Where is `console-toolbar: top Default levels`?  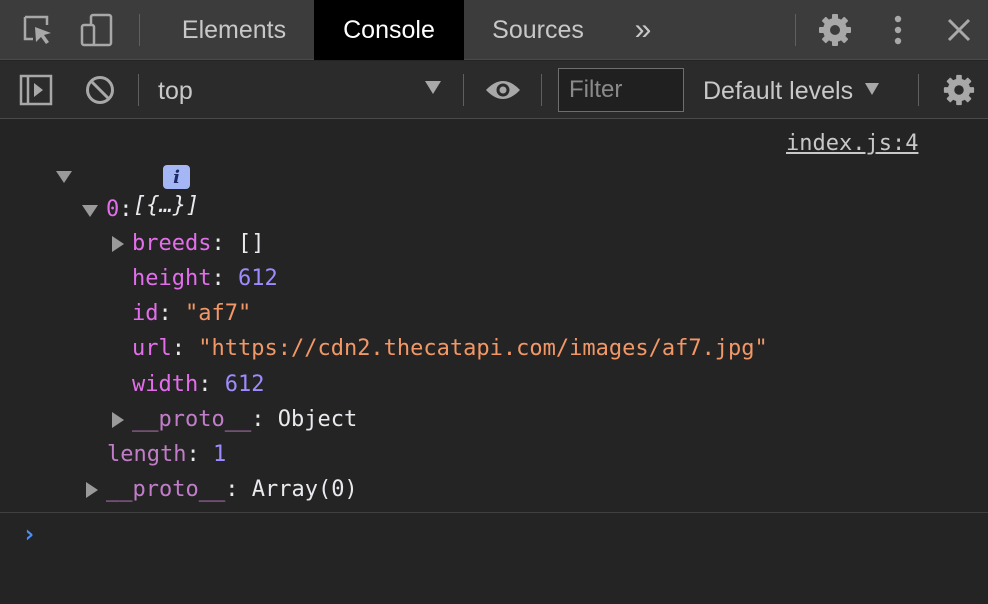 console-toolbar: top Default levels is located at coordinates (494, 90).